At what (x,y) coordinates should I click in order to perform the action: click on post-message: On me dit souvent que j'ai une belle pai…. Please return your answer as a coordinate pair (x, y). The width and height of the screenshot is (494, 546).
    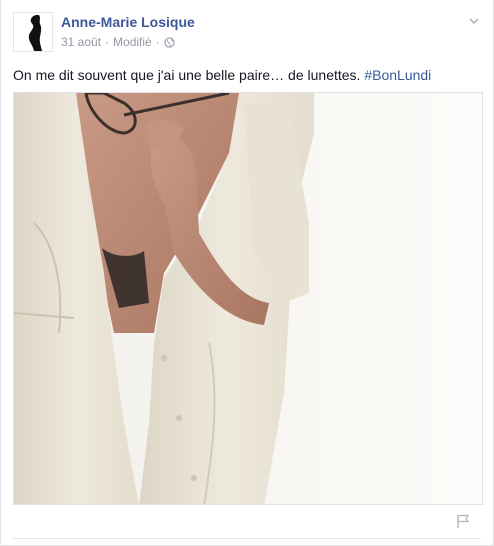
    Looking at the image, I should click on (247, 75).